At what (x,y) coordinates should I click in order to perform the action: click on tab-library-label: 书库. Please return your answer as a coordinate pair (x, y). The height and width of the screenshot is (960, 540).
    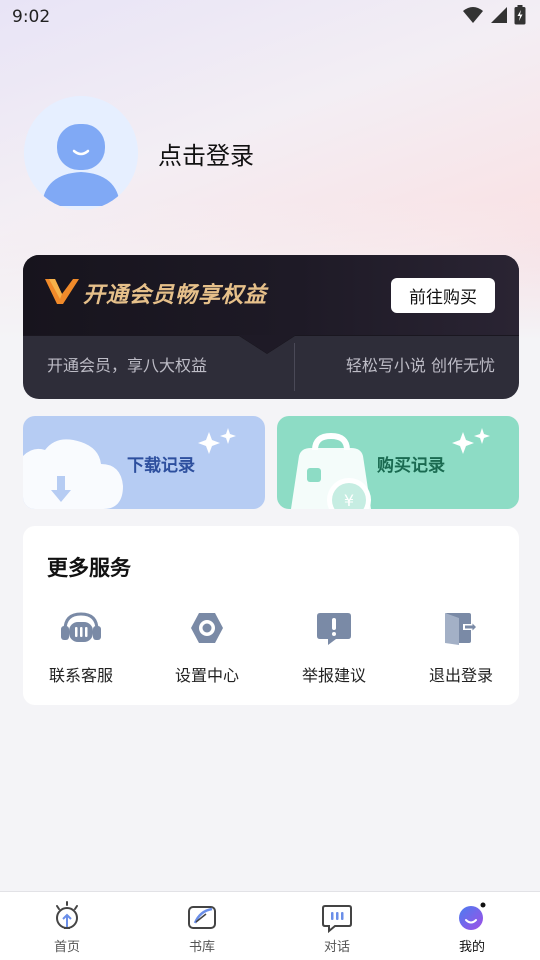
    Looking at the image, I should click on (201, 947).